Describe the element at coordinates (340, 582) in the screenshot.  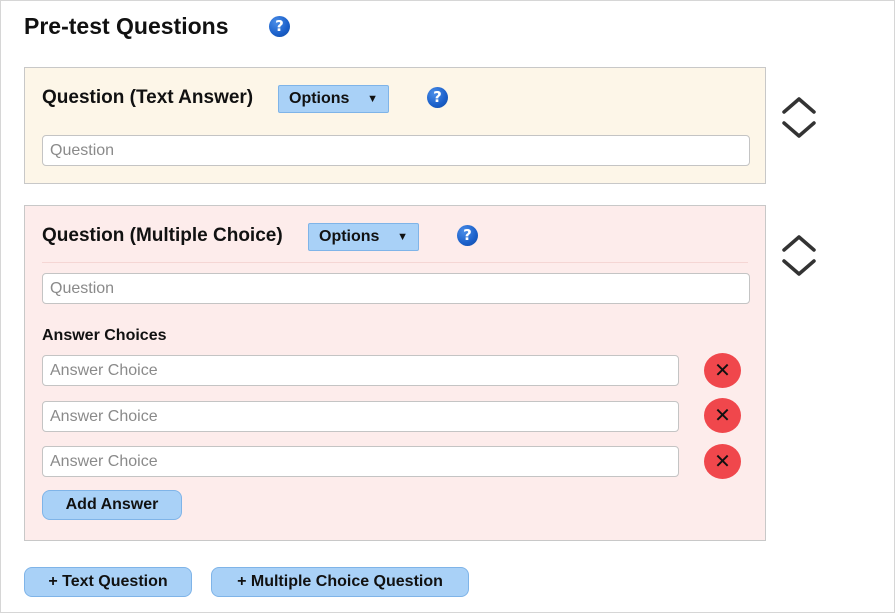
I see `add-multiple-choice-question-button: + Multiple Choice Question` at that location.